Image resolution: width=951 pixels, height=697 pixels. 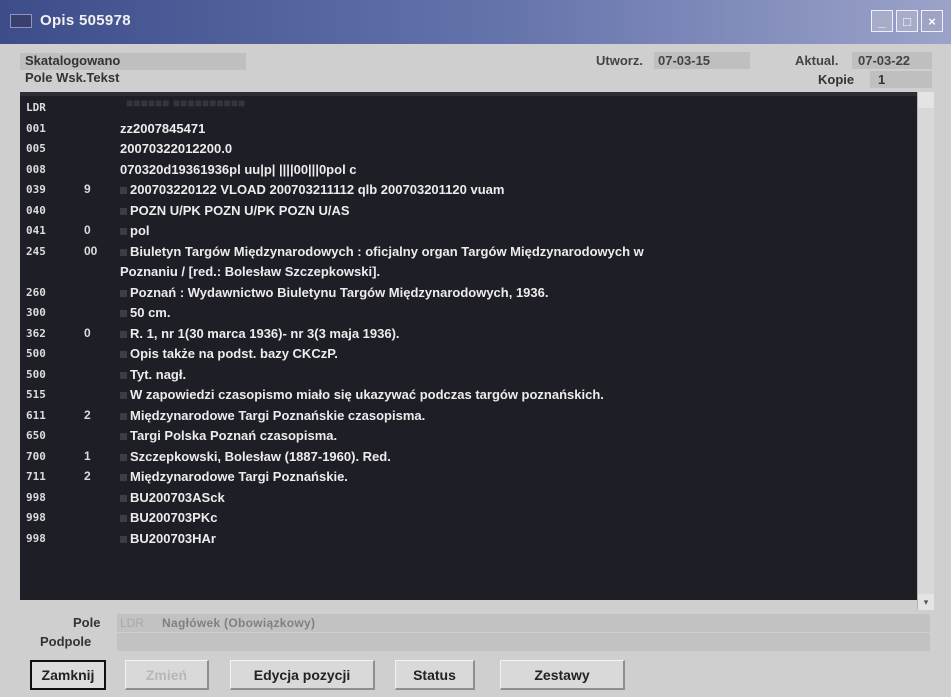 What do you see at coordinates (174, 517) in the screenshot?
I see `field-text: BU200703PKc` at bounding box center [174, 517].